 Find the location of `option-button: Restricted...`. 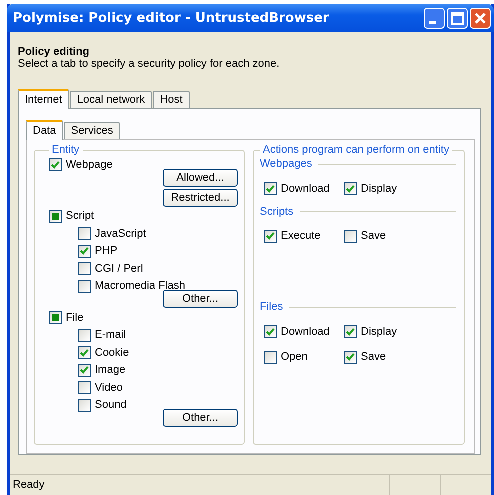

option-button: Restricted... is located at coordinates (200, 197).